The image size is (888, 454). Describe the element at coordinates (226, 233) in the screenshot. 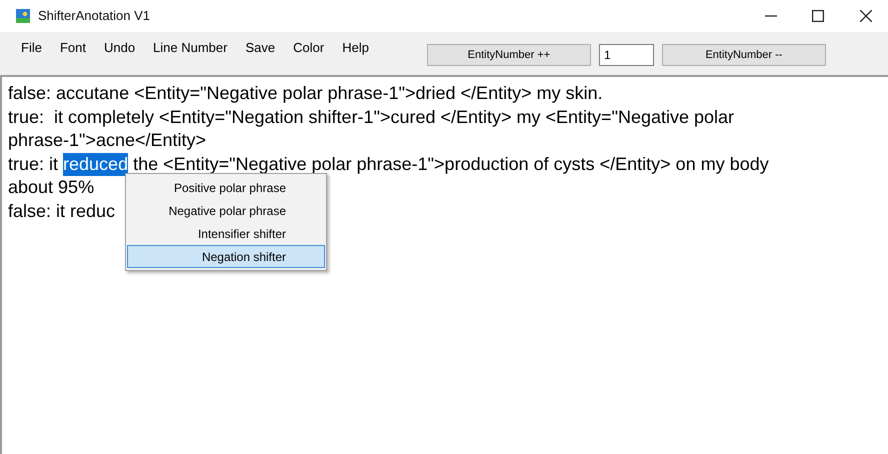

I see `context-menu-item: Intensifier shifter` at that location.